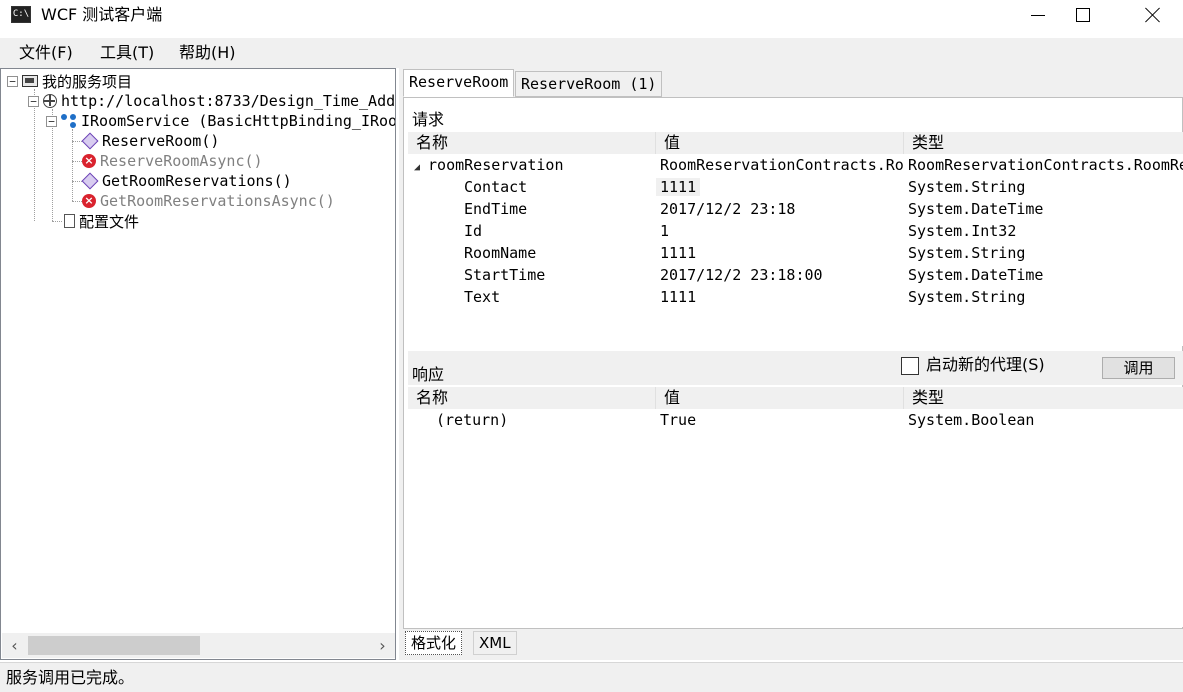  I want to click on table-row: Text 1111 System.String, so click(795, 297).